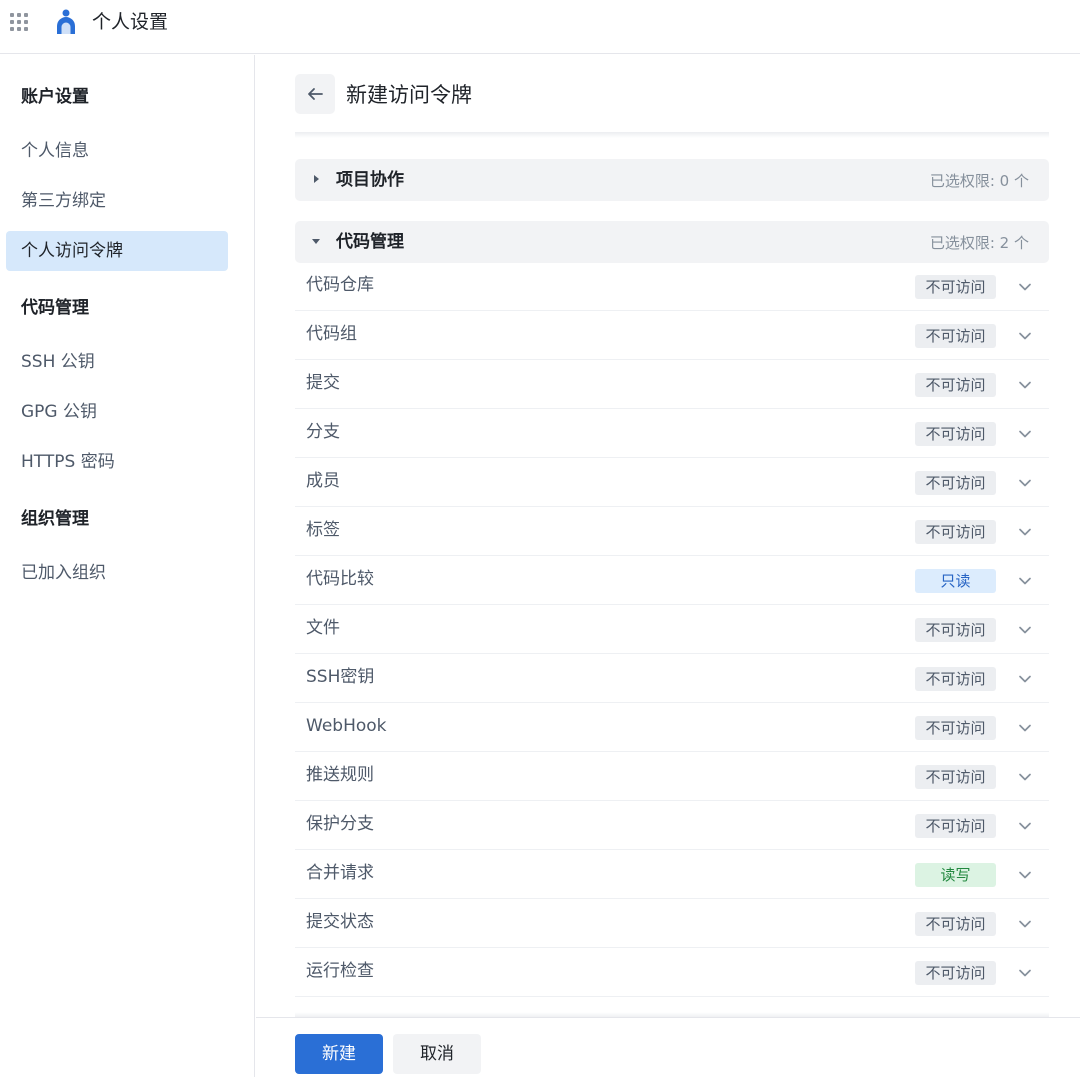 This screenshot has width=1080, height=1077. Describe the element at coordinates (323, 628) in the screenshot. I see `permission-label: 文件` at that location.